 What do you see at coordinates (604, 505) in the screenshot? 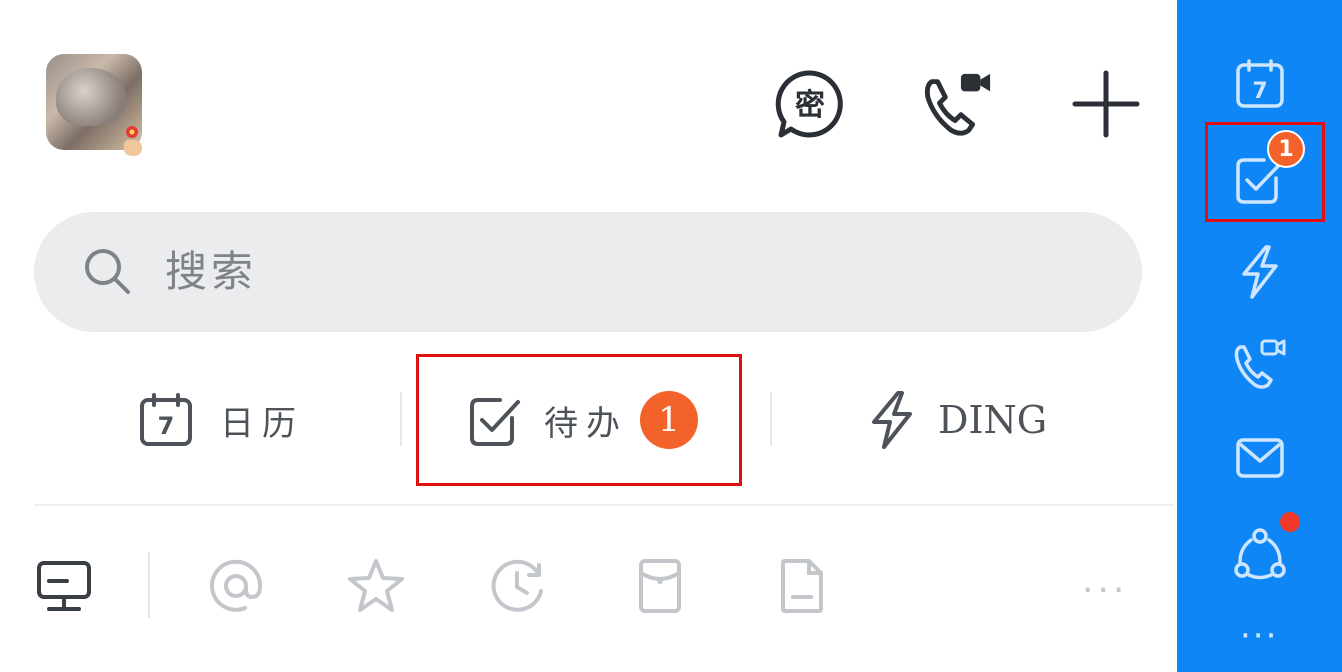
I see `section-divider` at bounding box center [604, 505].